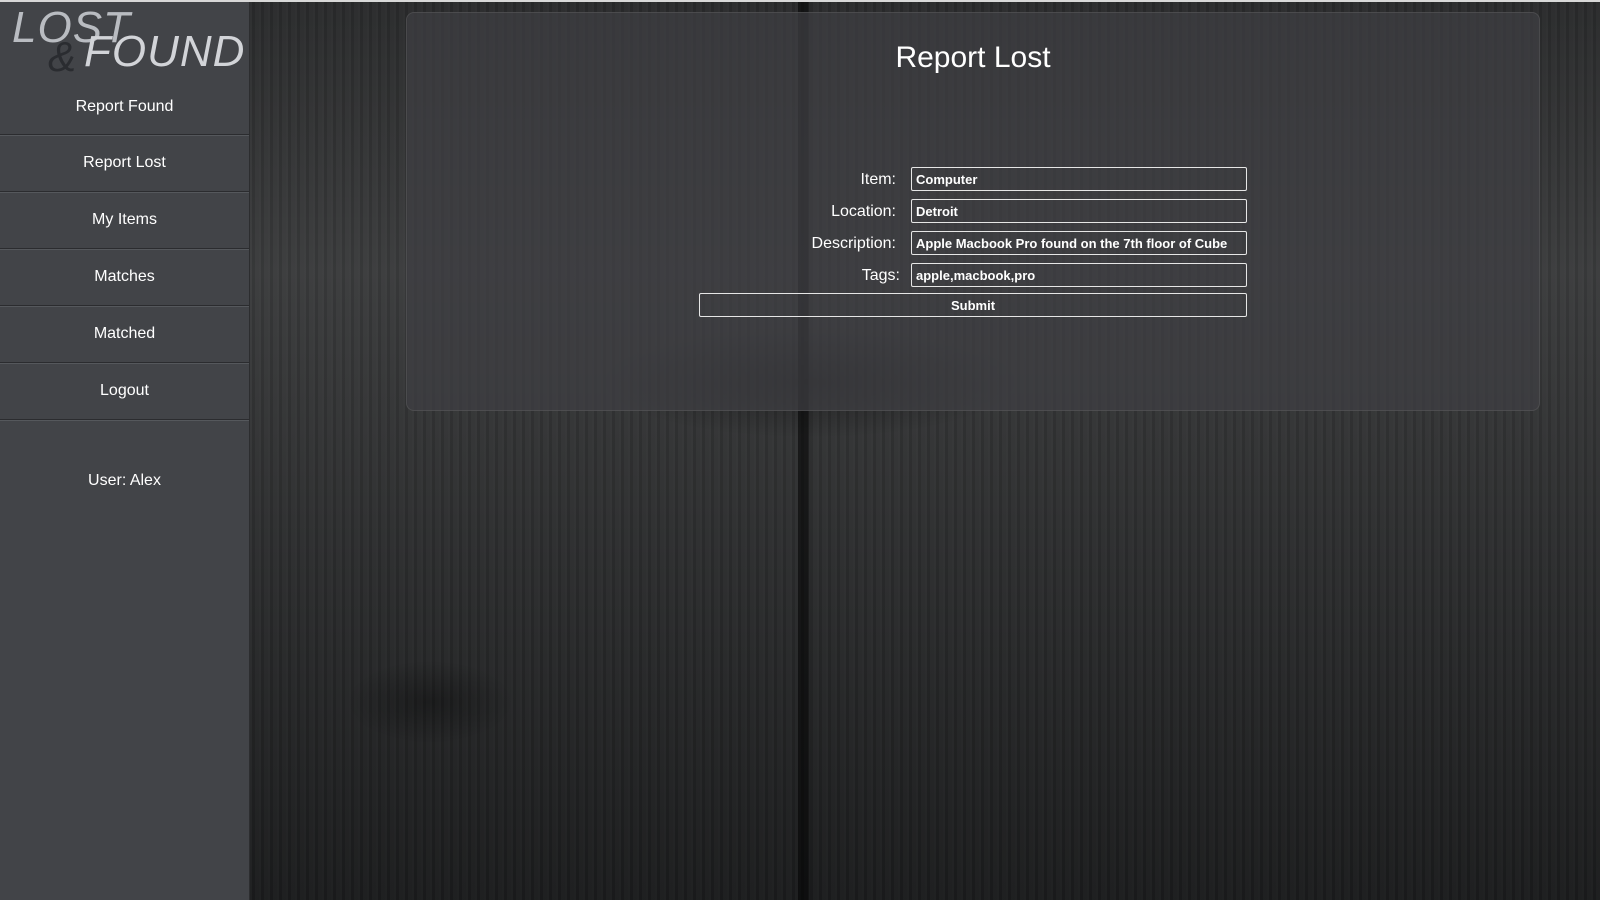 The image size is (1600, 900). I want to click on logo-ampersand: &, so click(62, 56).